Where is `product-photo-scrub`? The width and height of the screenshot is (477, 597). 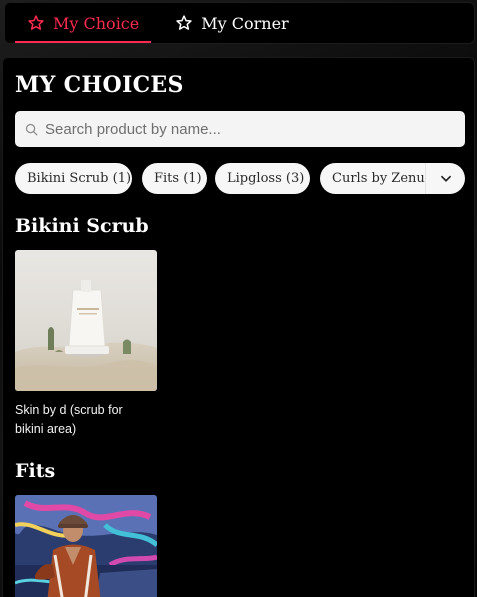 product-photo-scrub is located at coordinates (86, 320).